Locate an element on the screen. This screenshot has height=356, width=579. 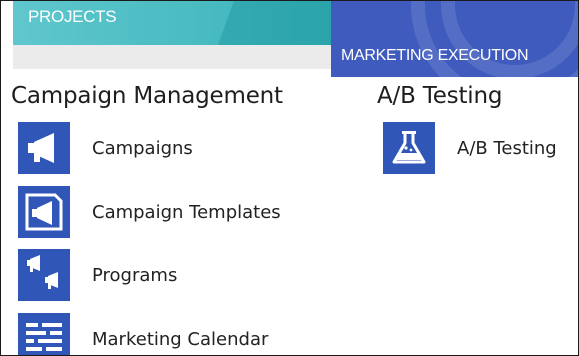
section-title-campaign-management: Campaign Management is located at coordinates (147, 96).